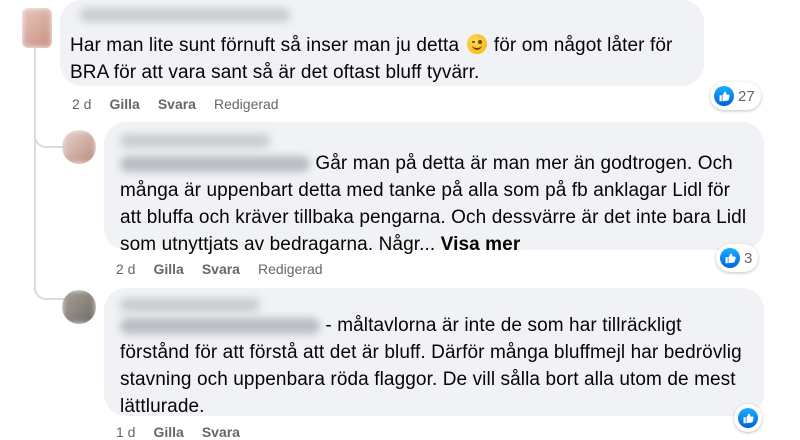 This screenshot has height=440, width=800. What do you see at coordinates (481, 244) in the screenshot?
I see `see-more-link: Visa mer` at bounding box center [481, 244].